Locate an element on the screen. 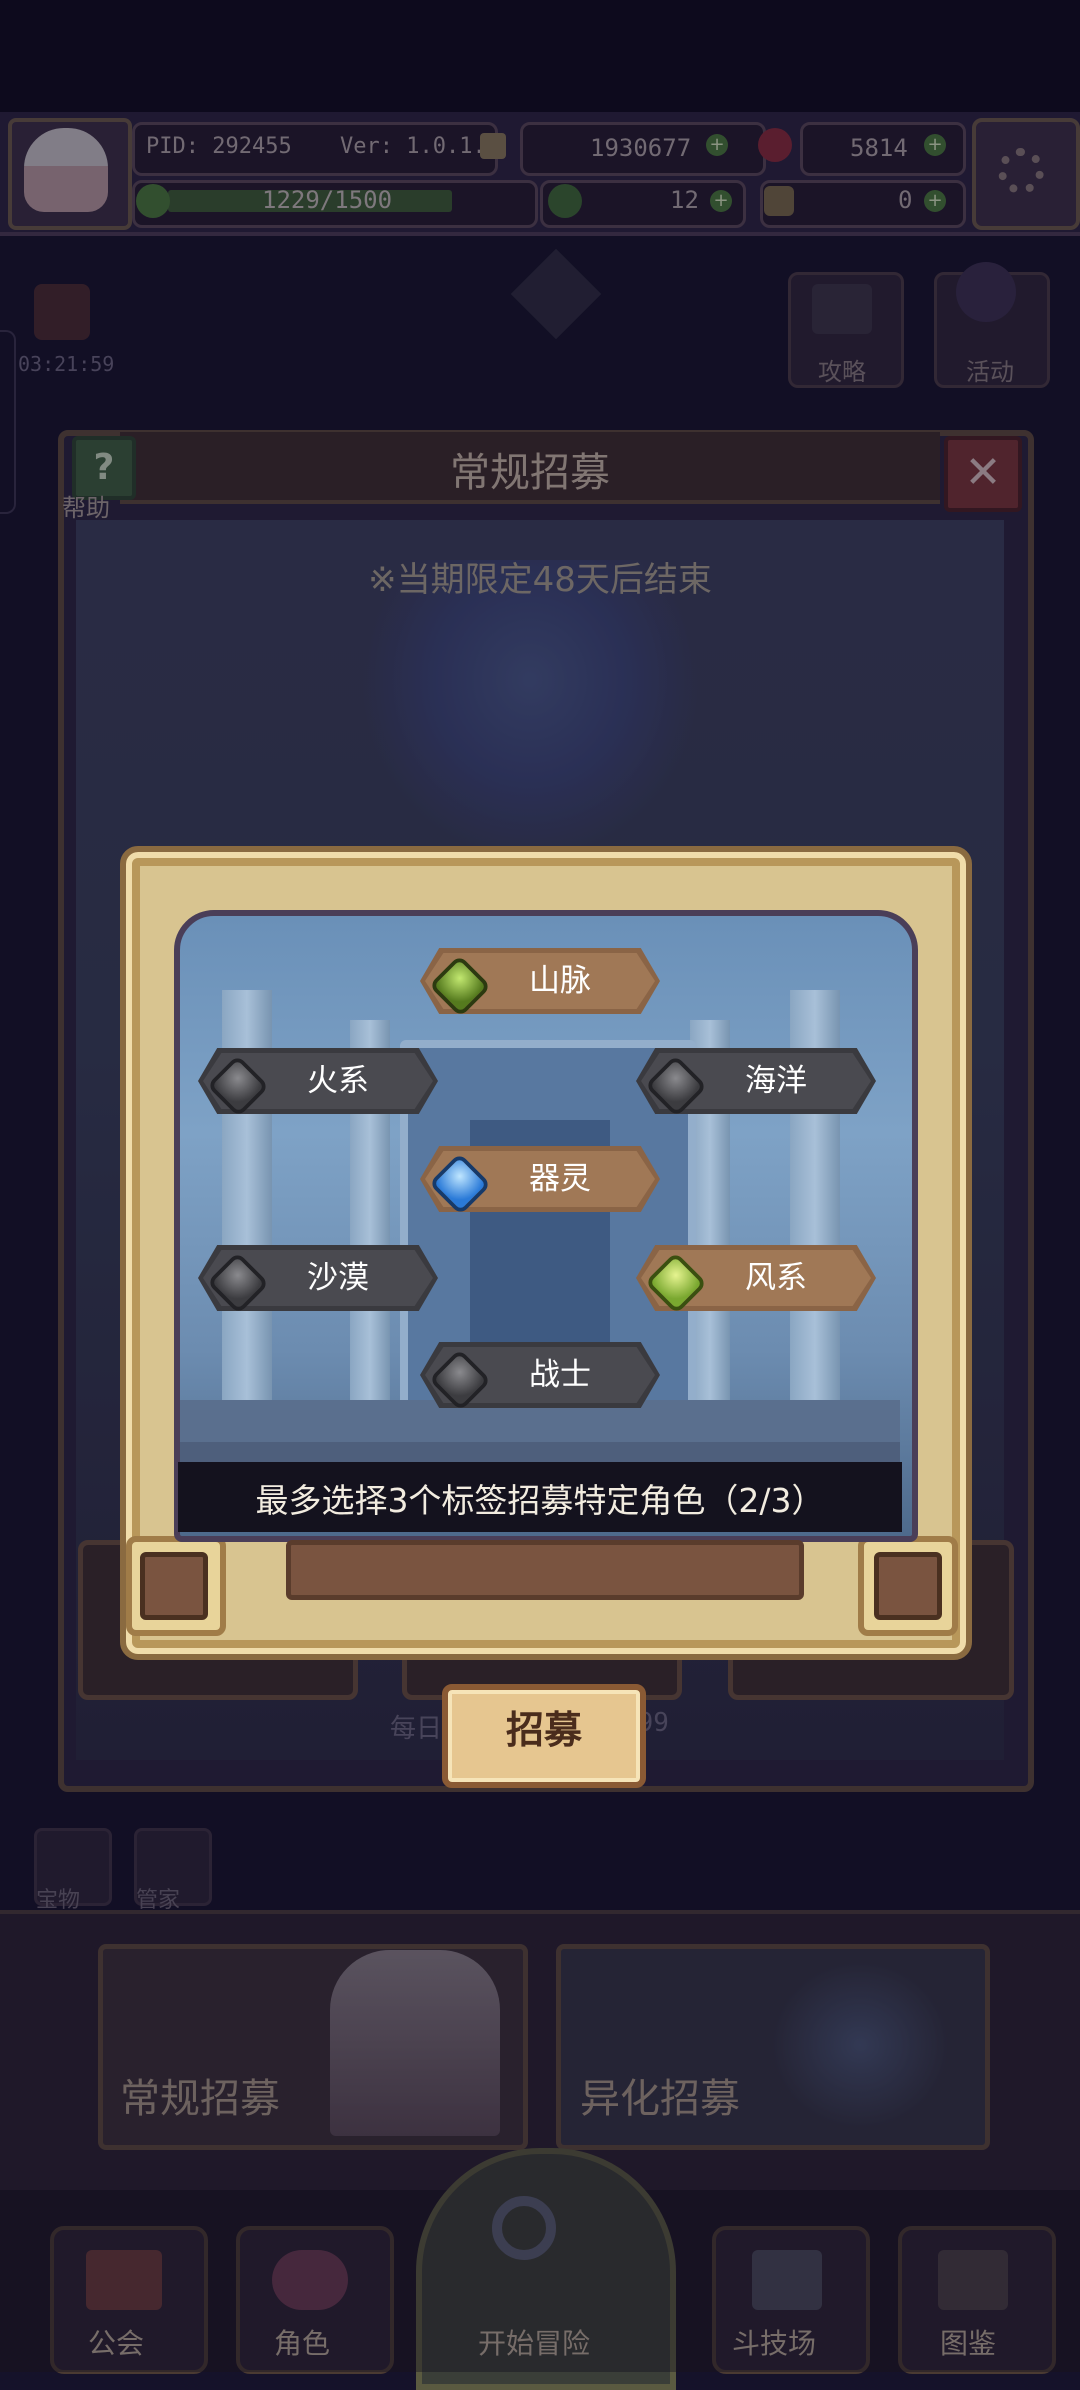 This screenshot has width=1080, height=2390. tag-spirit: 器灵 is located at coordinates (540, 1179).